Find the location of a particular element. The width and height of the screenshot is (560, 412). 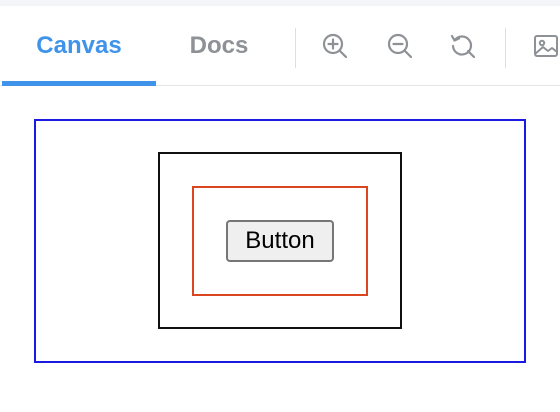

demo-button: Button is located at coordinates (280, 241).